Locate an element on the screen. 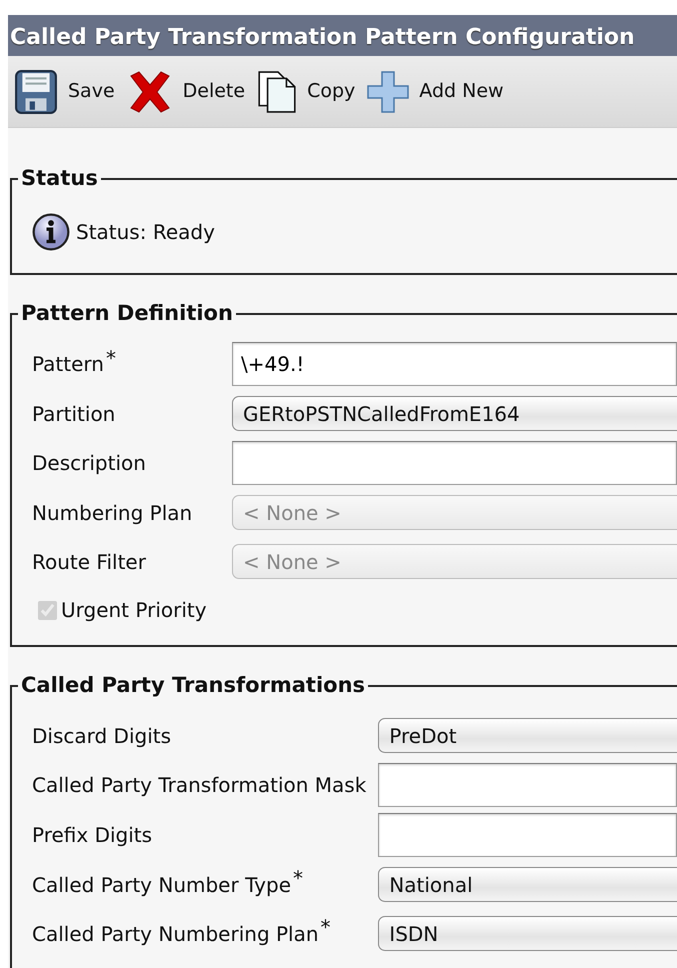 Image resolution: width=677 pixels, height=968 pixels. field-label: Discard Digits is located at coordinates (102, 736).